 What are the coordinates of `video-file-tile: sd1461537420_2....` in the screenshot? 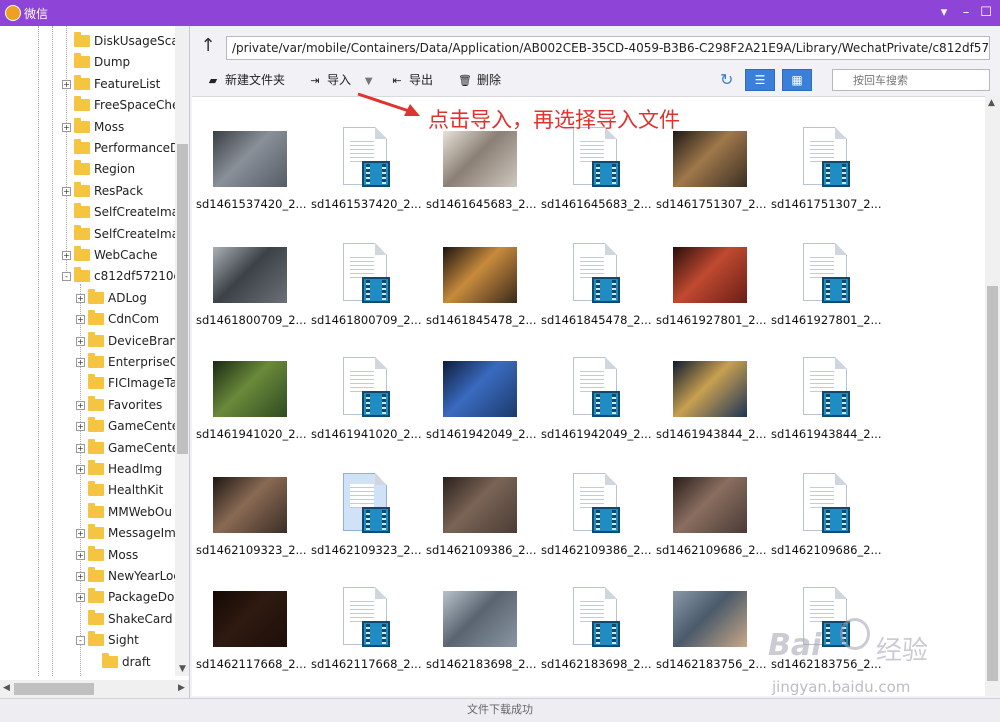 It's located at (366, 184).